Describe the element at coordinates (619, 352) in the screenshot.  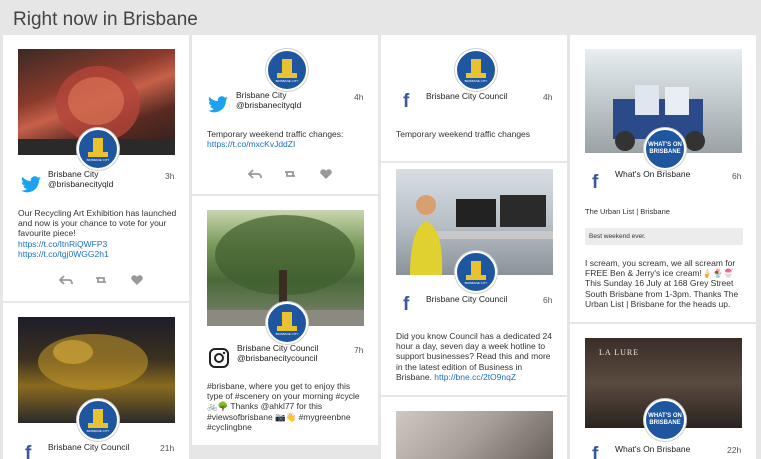
I see `storefront-sign: LA LURE` at that location.